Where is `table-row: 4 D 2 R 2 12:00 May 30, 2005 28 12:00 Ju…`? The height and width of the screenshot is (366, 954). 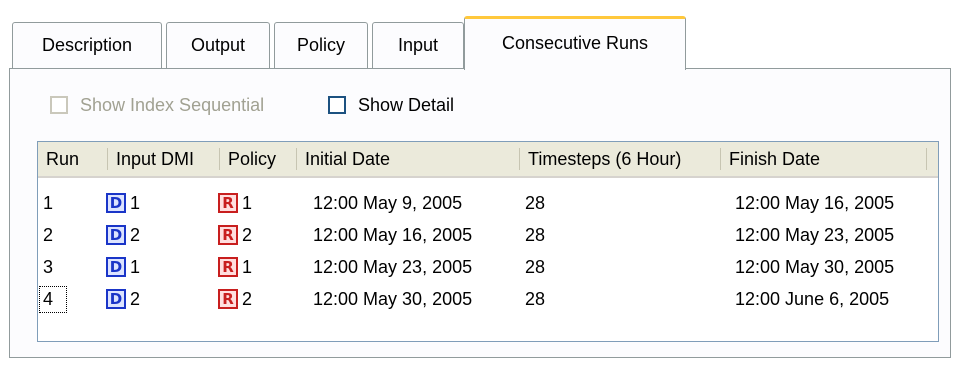 table-row: 4 D 2 R 2 12:00 May 30, 2005 28 12:00 Ju… is located at coordinates (488, 299).